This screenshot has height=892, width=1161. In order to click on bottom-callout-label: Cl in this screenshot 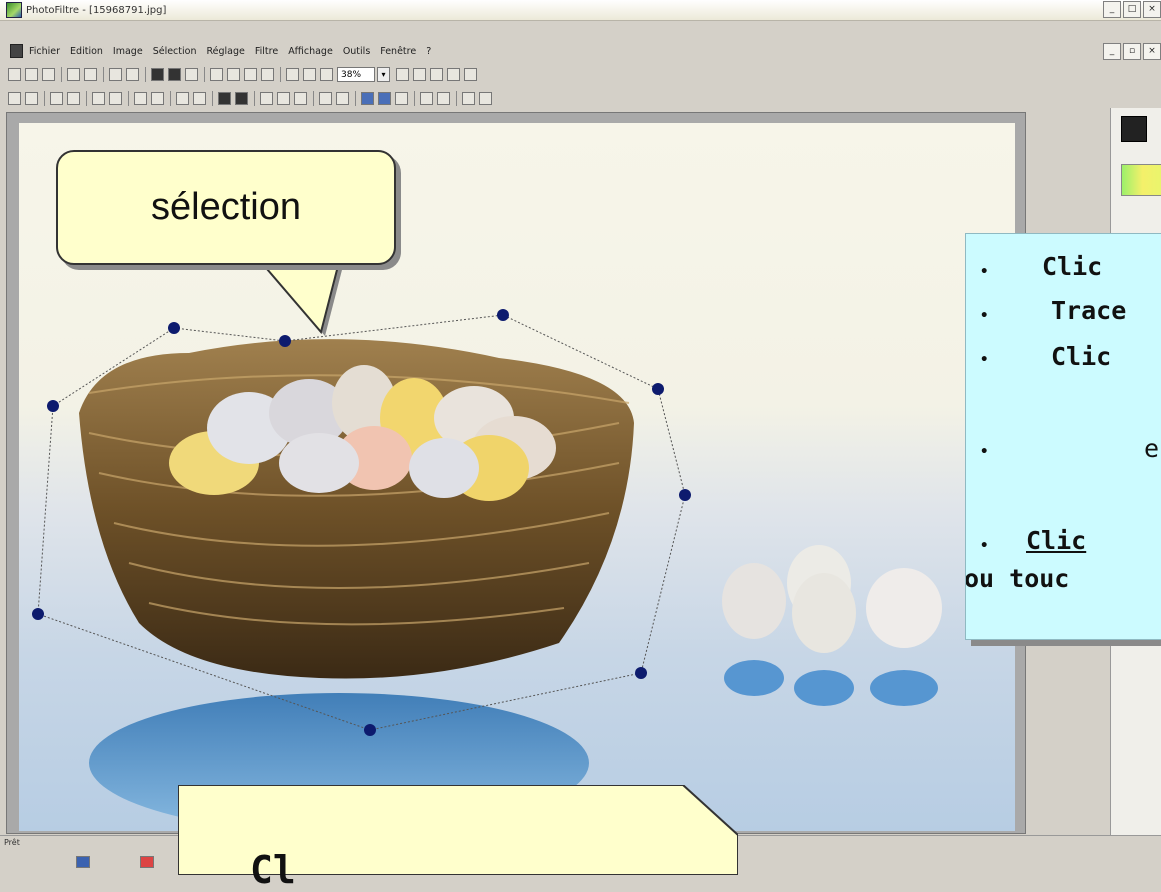, I will do `click(273, 870)`.